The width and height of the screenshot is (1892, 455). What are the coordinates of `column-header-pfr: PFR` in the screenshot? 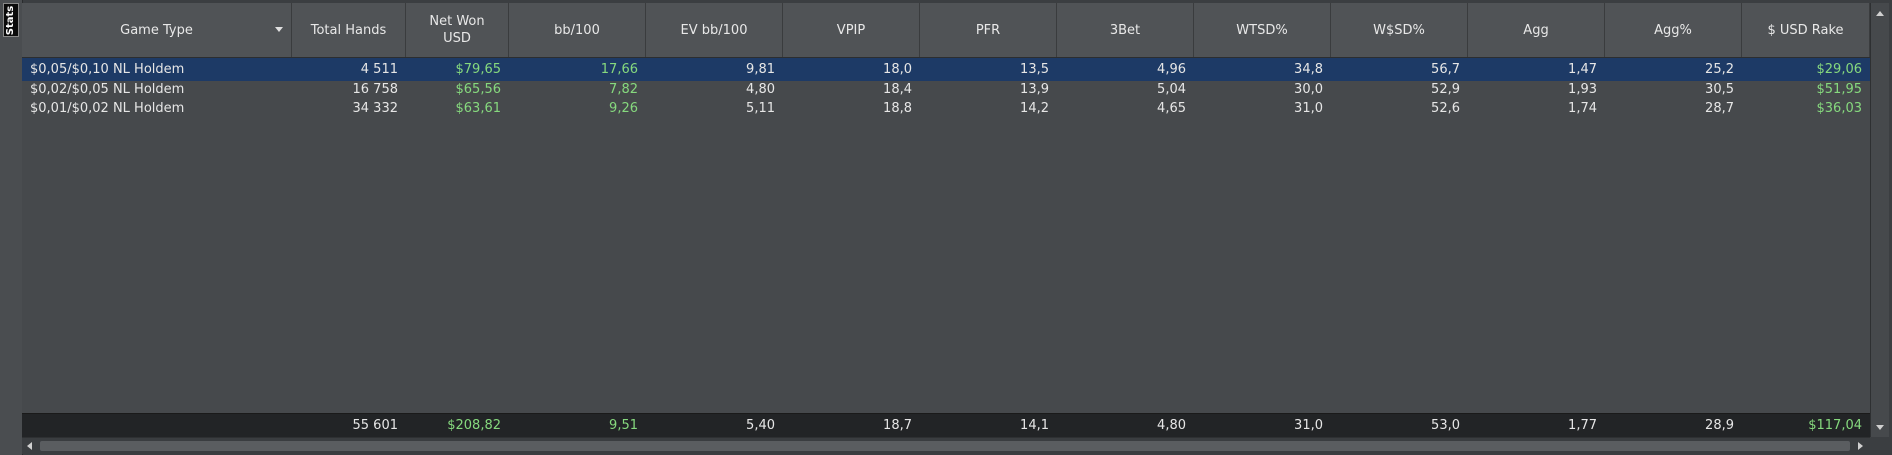 It's located at (988, 30).